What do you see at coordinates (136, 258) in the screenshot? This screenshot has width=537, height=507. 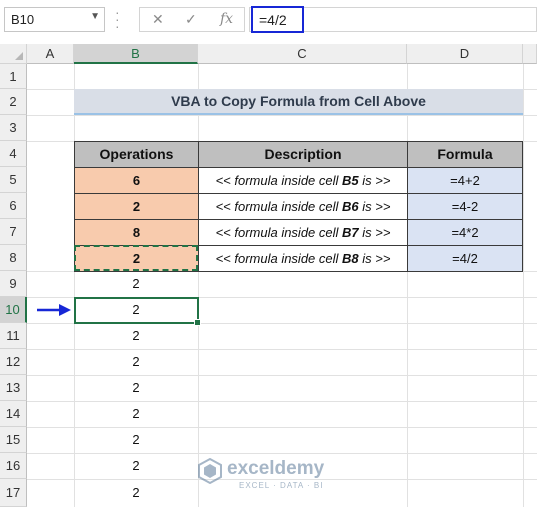 I see `copy-marquee` at bounding box center [136, 258].